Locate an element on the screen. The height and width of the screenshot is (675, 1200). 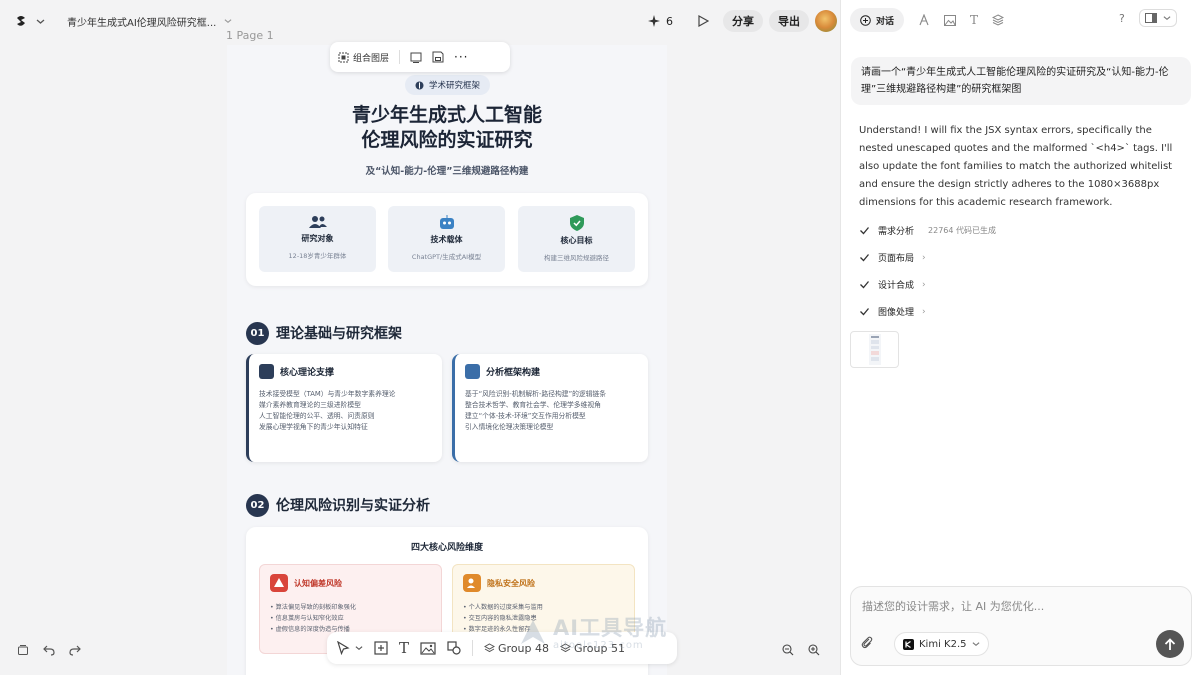
section-2-header: 02 伦理风险识别与实证分析 is located at coordinates (338, 505).